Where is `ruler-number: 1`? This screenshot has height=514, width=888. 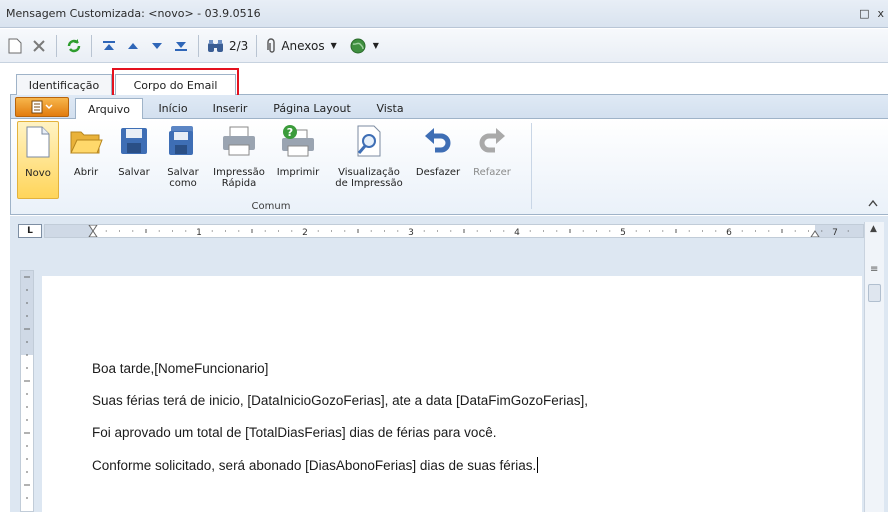
ruler-number: 1 is located at coordinates (199, 232).